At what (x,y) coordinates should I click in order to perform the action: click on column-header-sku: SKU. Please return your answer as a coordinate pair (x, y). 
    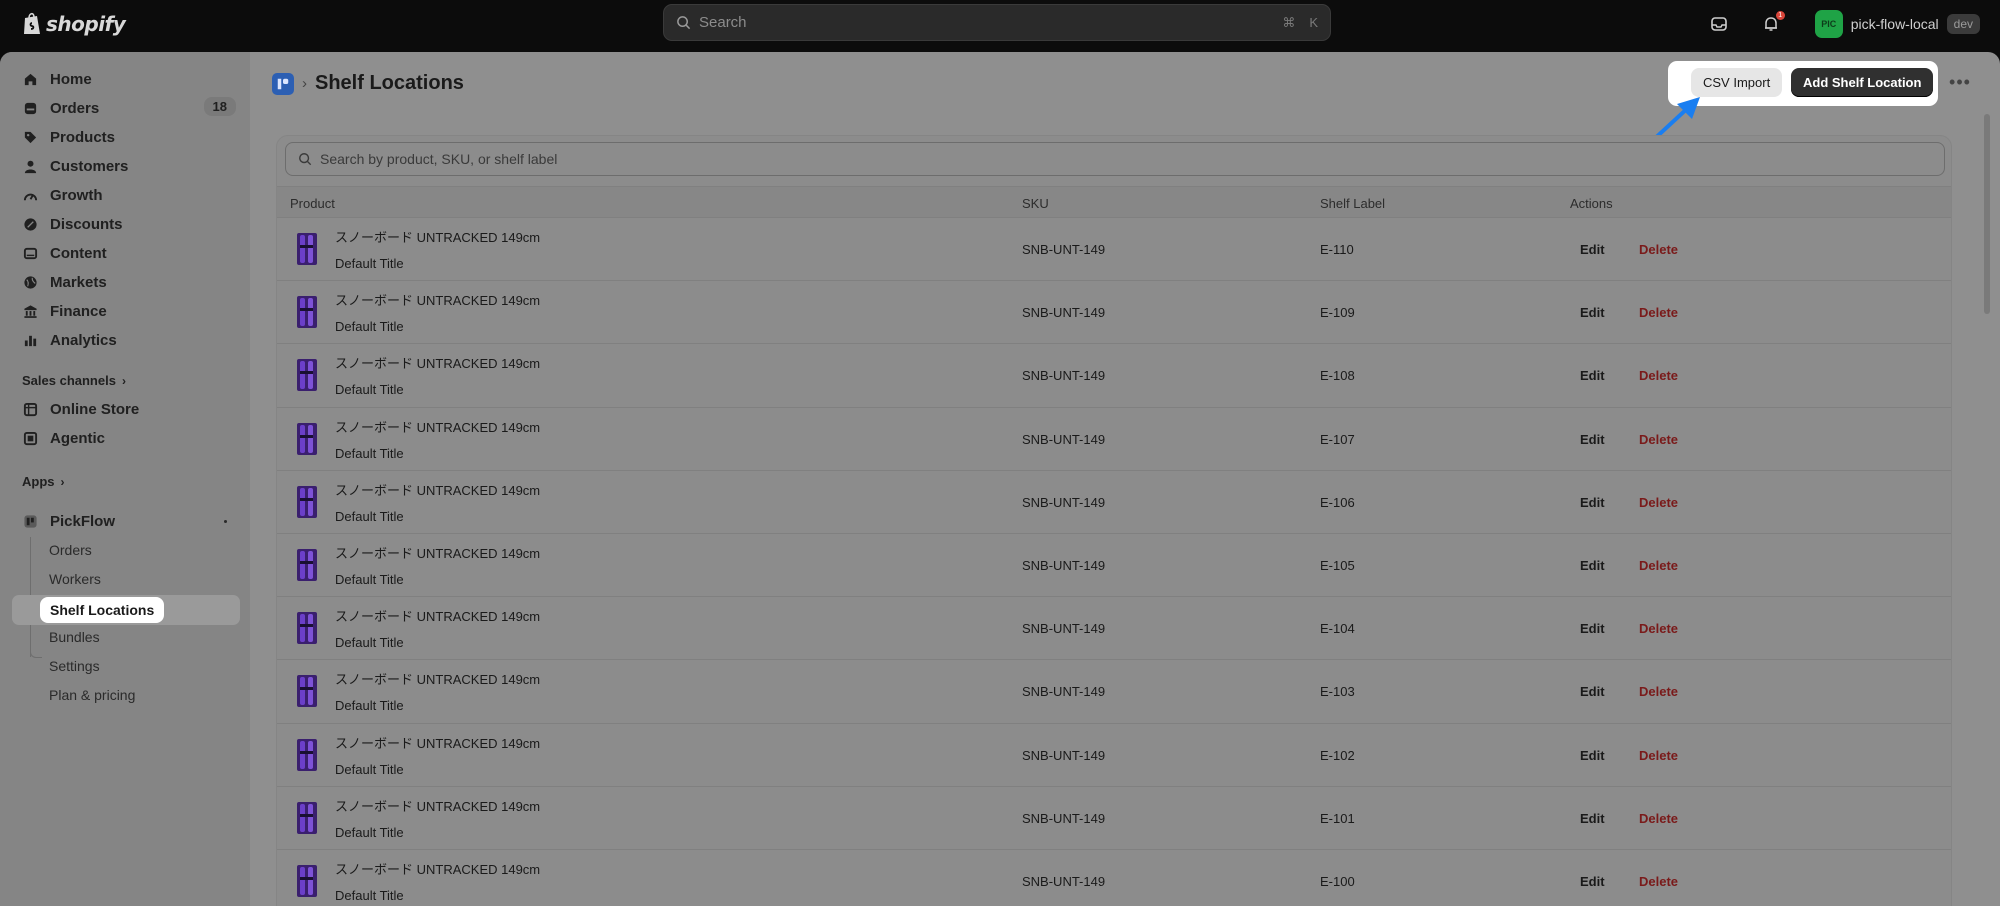
    Looking at the image, I should click on (1035, 203).